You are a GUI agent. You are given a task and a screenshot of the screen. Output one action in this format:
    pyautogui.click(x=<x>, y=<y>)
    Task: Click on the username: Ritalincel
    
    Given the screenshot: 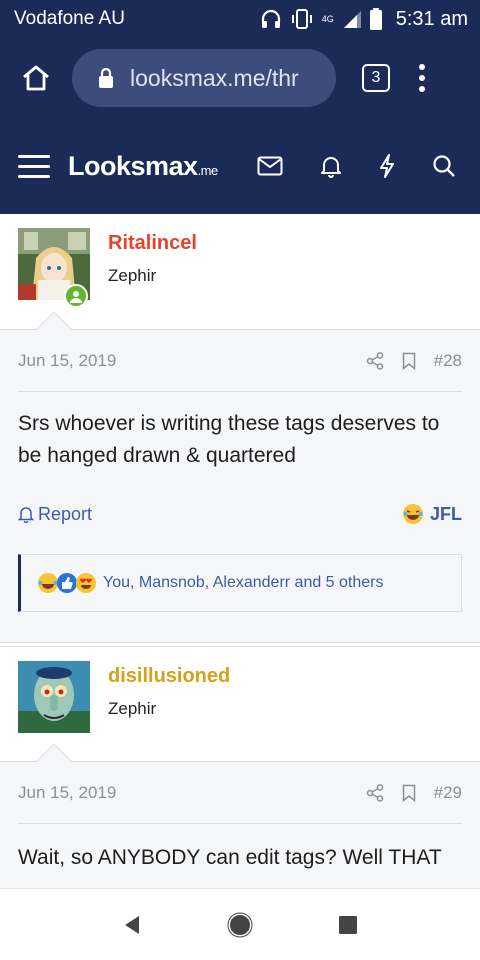 What is the action you would take?
    pyautogui.click(x=152, y=243)
    